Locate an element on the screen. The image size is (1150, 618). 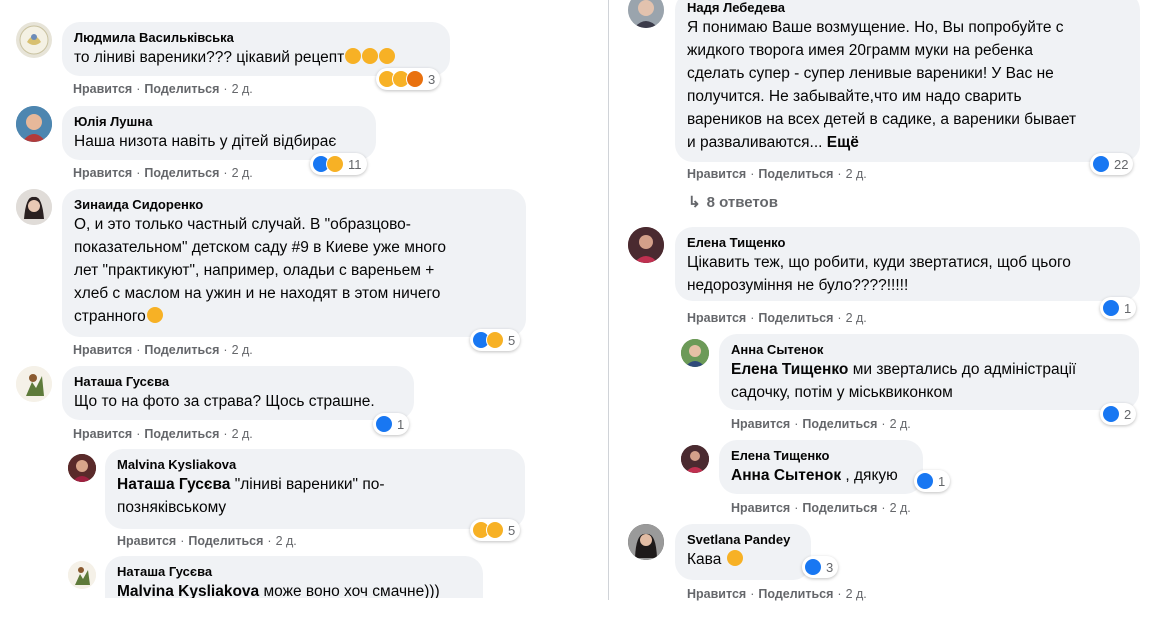
comment-text: Анна Сытенок , дякую is located at coordinates (814, 475).